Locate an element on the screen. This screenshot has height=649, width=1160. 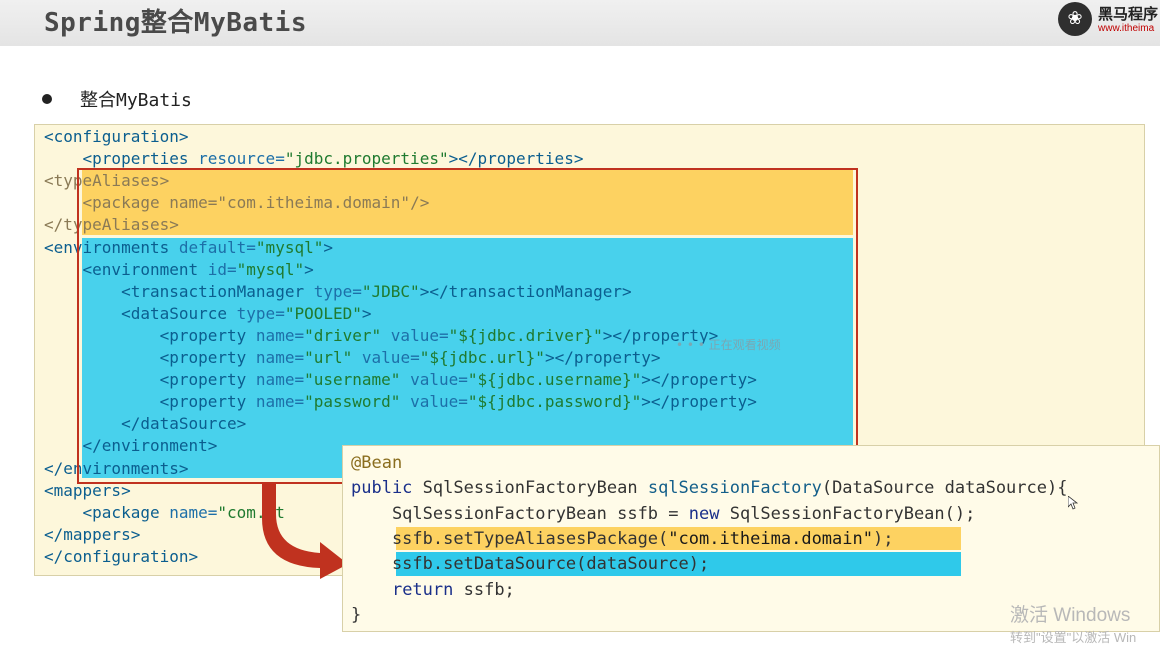
windows-activation-title: 激活 Windows is located at coordinates (1070, 615).